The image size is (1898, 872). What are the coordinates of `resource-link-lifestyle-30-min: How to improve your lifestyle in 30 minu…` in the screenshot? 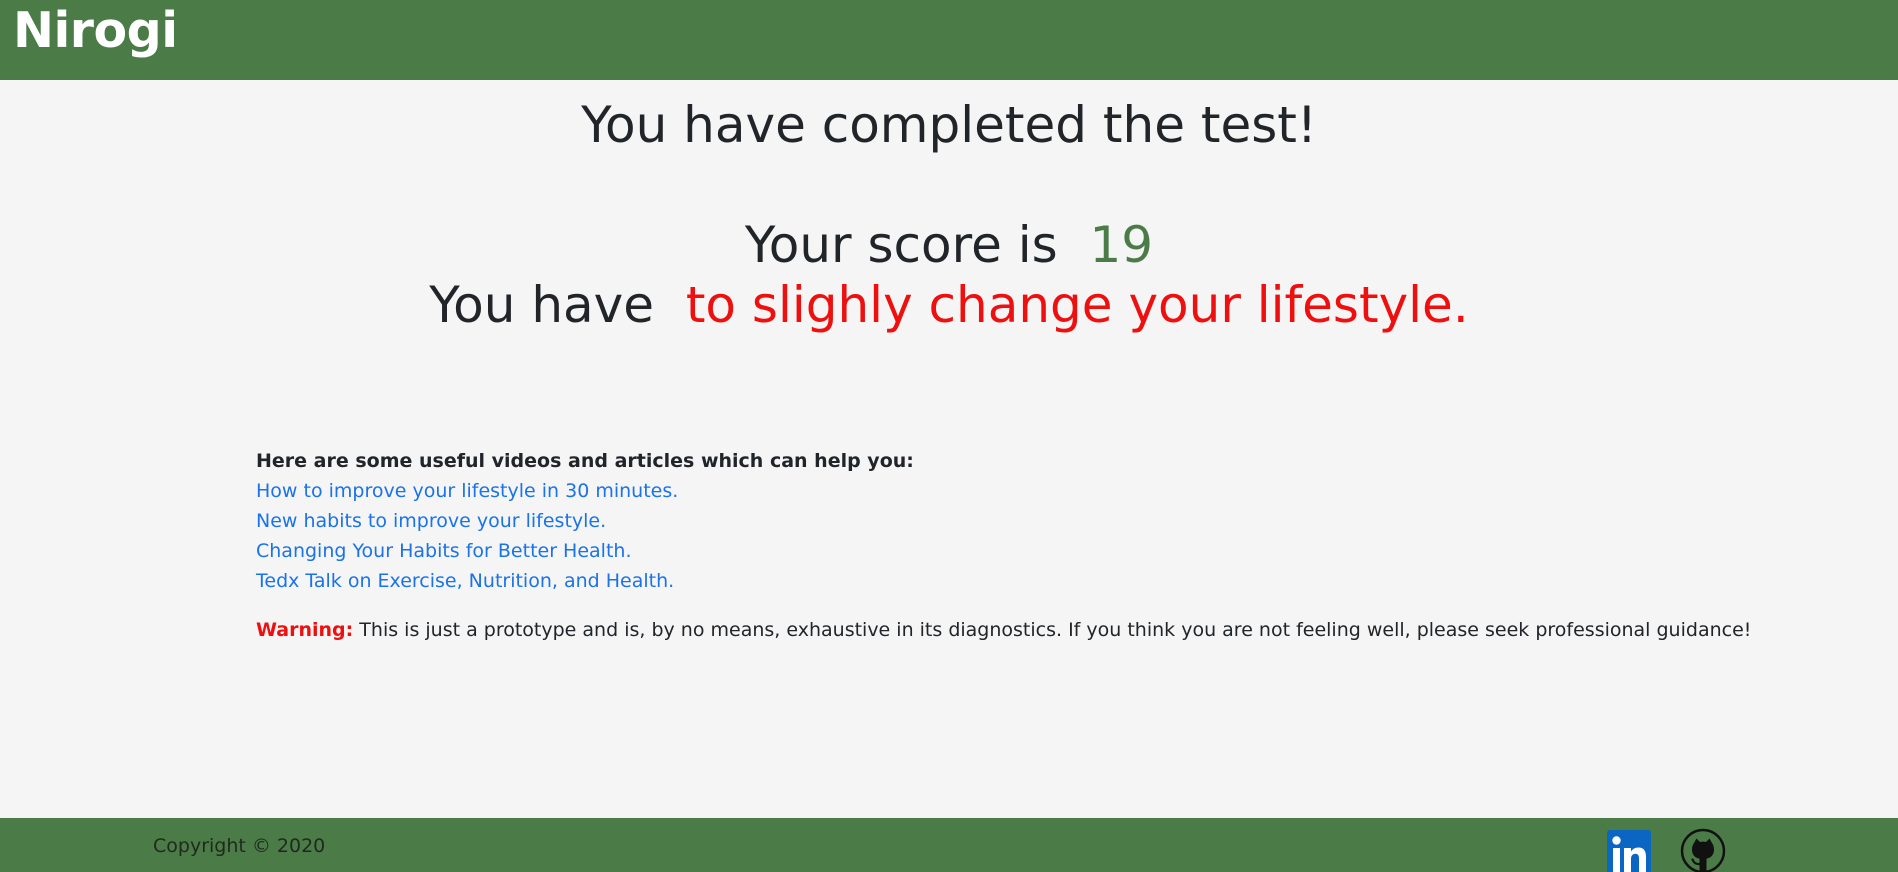 It's located at (1006, 491).